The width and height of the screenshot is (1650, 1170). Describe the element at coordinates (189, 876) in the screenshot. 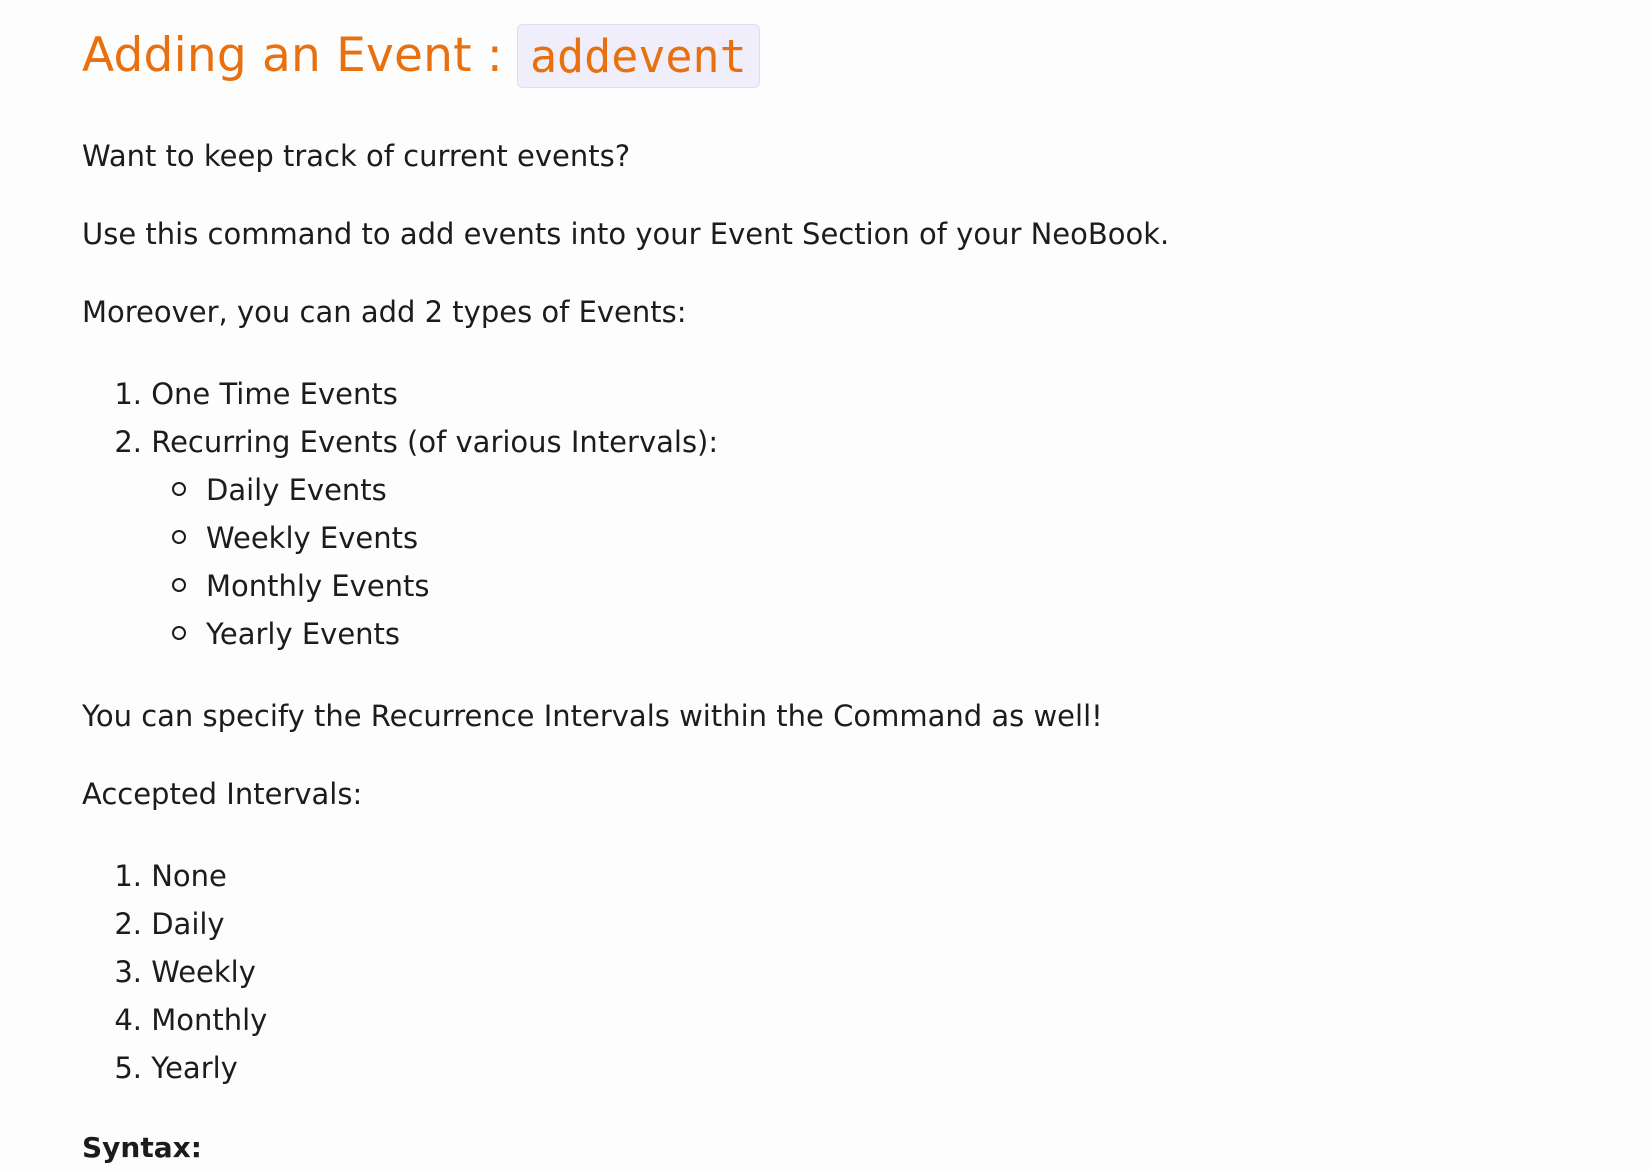

I see `list-item-label: None` at that location.